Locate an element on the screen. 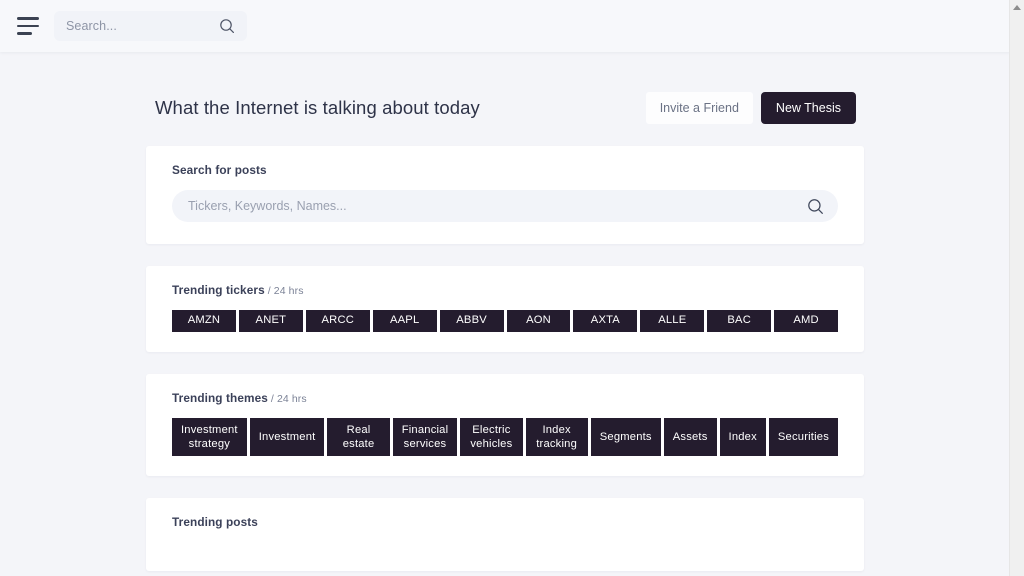 This screenshot has height=576, width=1024. ticker-chip: AON is located at coordinates (538, 321).